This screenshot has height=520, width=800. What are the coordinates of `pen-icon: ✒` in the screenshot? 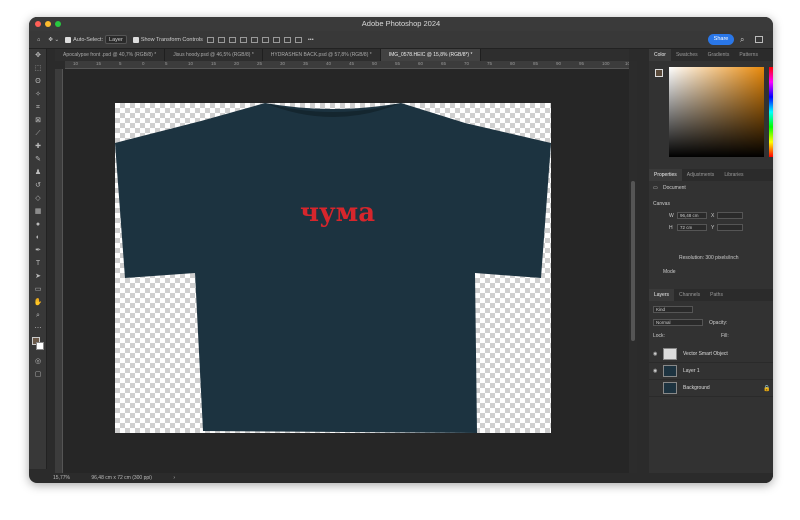 It's located at (38, 250).